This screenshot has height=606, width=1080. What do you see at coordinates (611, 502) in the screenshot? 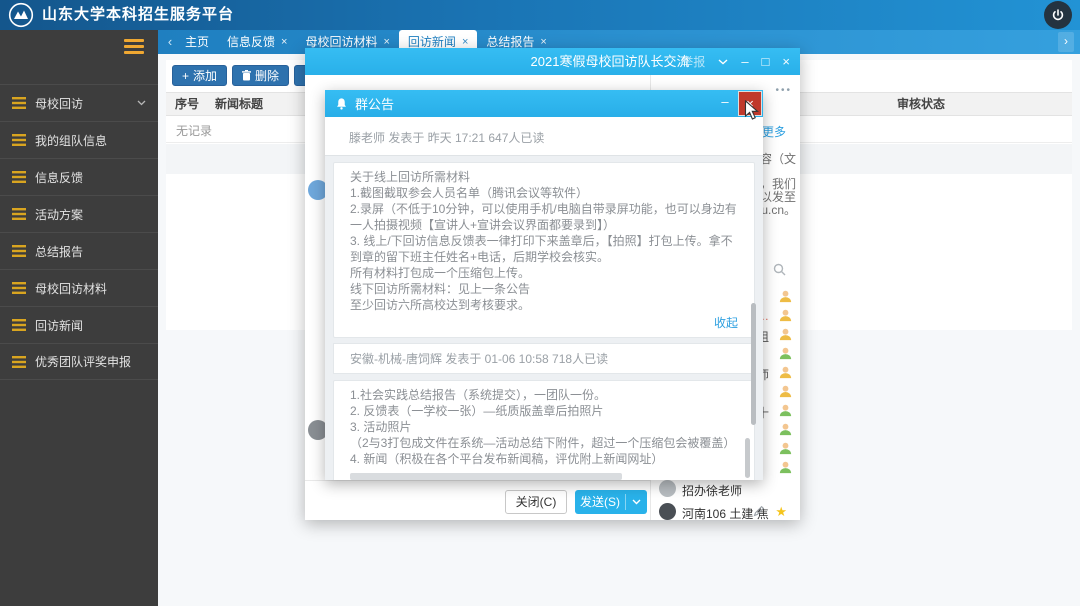
I see `send-button: 发送(S)` at bounding box center [611, 502].